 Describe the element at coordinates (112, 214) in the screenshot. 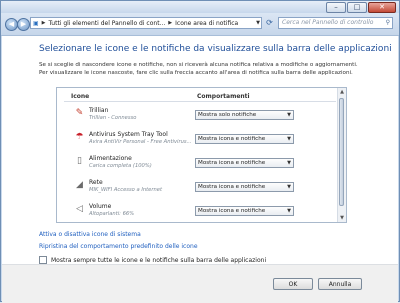

I see `item-status: Altoparlanti: 66%` at that location.